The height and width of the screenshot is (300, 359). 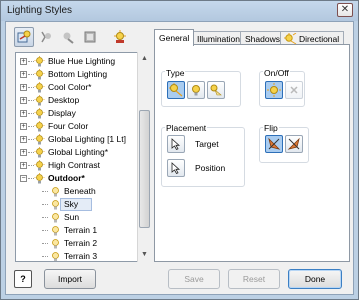 I want to click on flip-left-button, so click(x=274, y=144).